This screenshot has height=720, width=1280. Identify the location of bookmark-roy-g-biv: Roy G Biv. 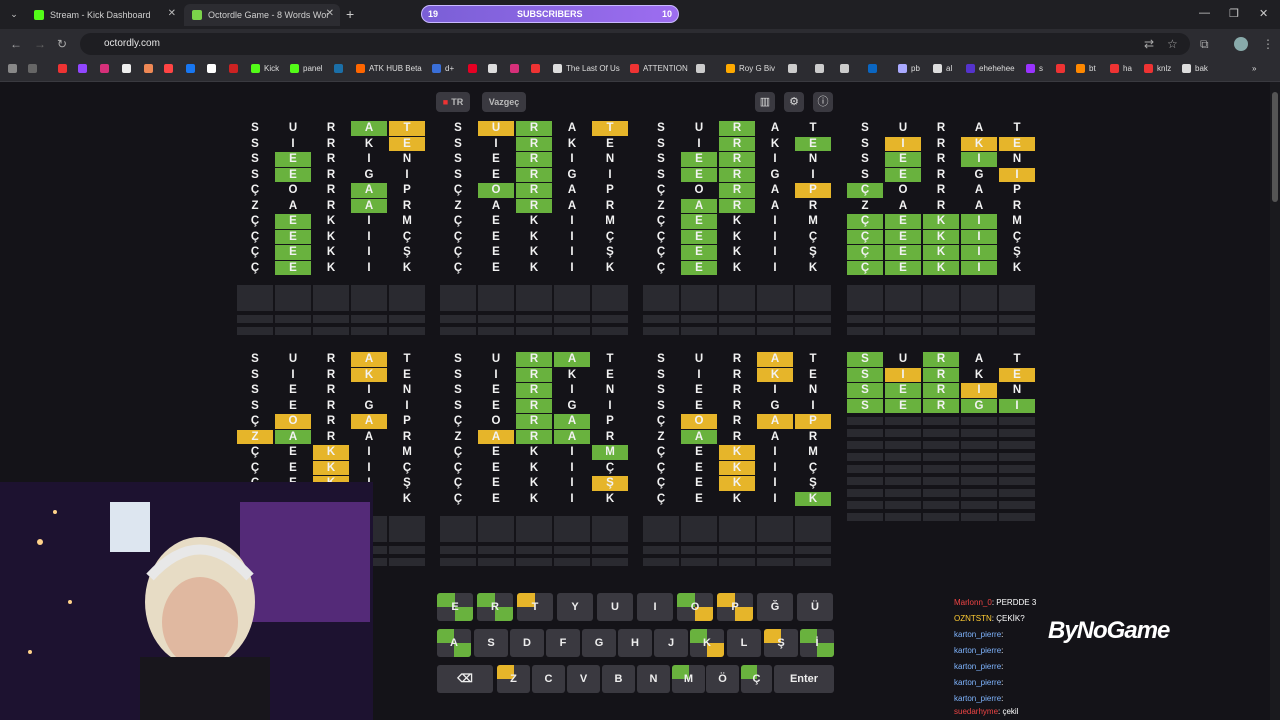
(750, 68).